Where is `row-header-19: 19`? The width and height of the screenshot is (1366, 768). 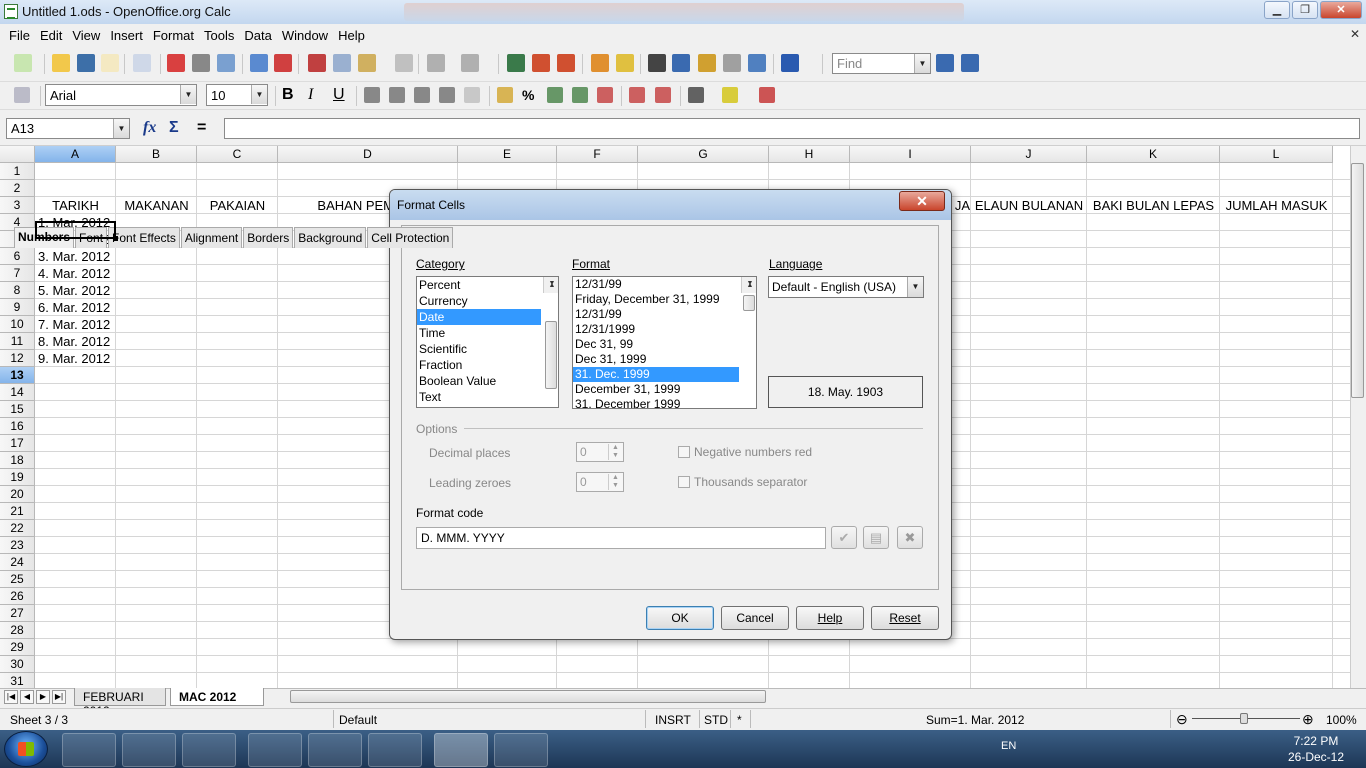
row-header-19: 19 is located at coordinates (17, 477).